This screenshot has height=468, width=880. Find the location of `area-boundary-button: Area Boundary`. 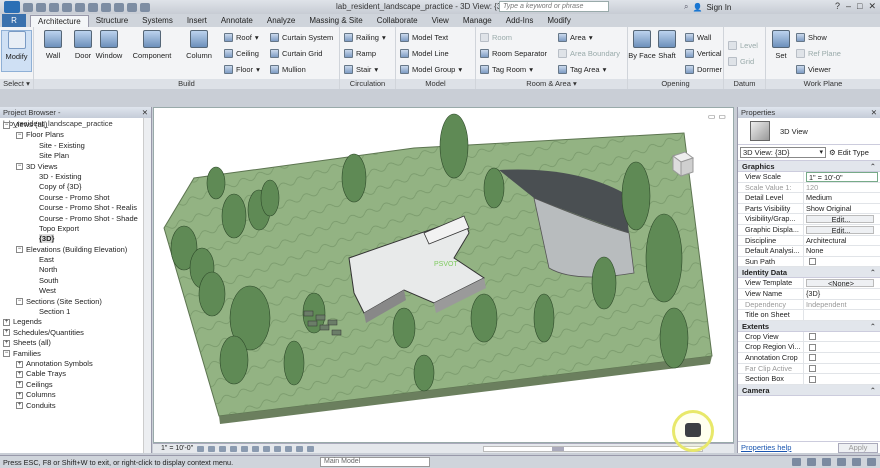

area-boundary-button: Area Boundary is located at coordinates (589, 53).